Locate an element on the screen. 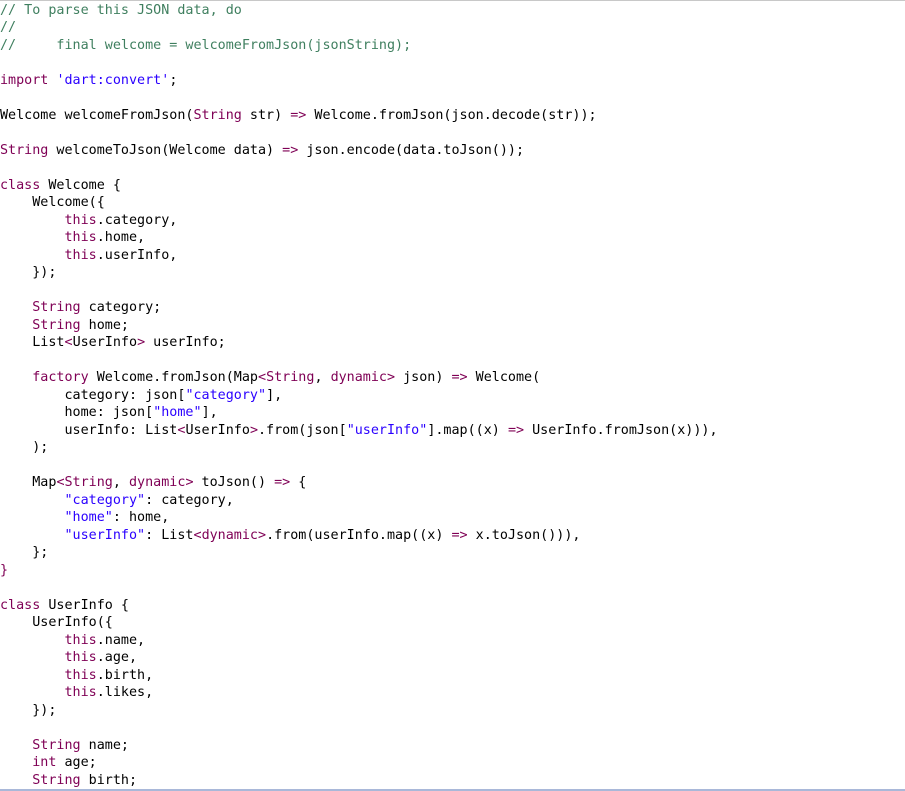 This screenshot has width=905, height=791. code-token: : List is located at coordinates (169, 535).